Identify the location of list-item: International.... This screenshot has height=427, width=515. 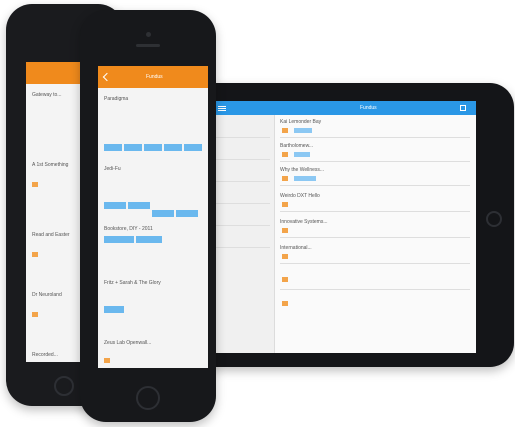
(296, 248).